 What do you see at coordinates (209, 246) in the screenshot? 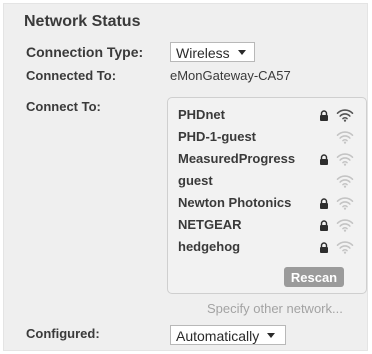
I see `network-name: hedgehog` at bounding box center [209, 246].